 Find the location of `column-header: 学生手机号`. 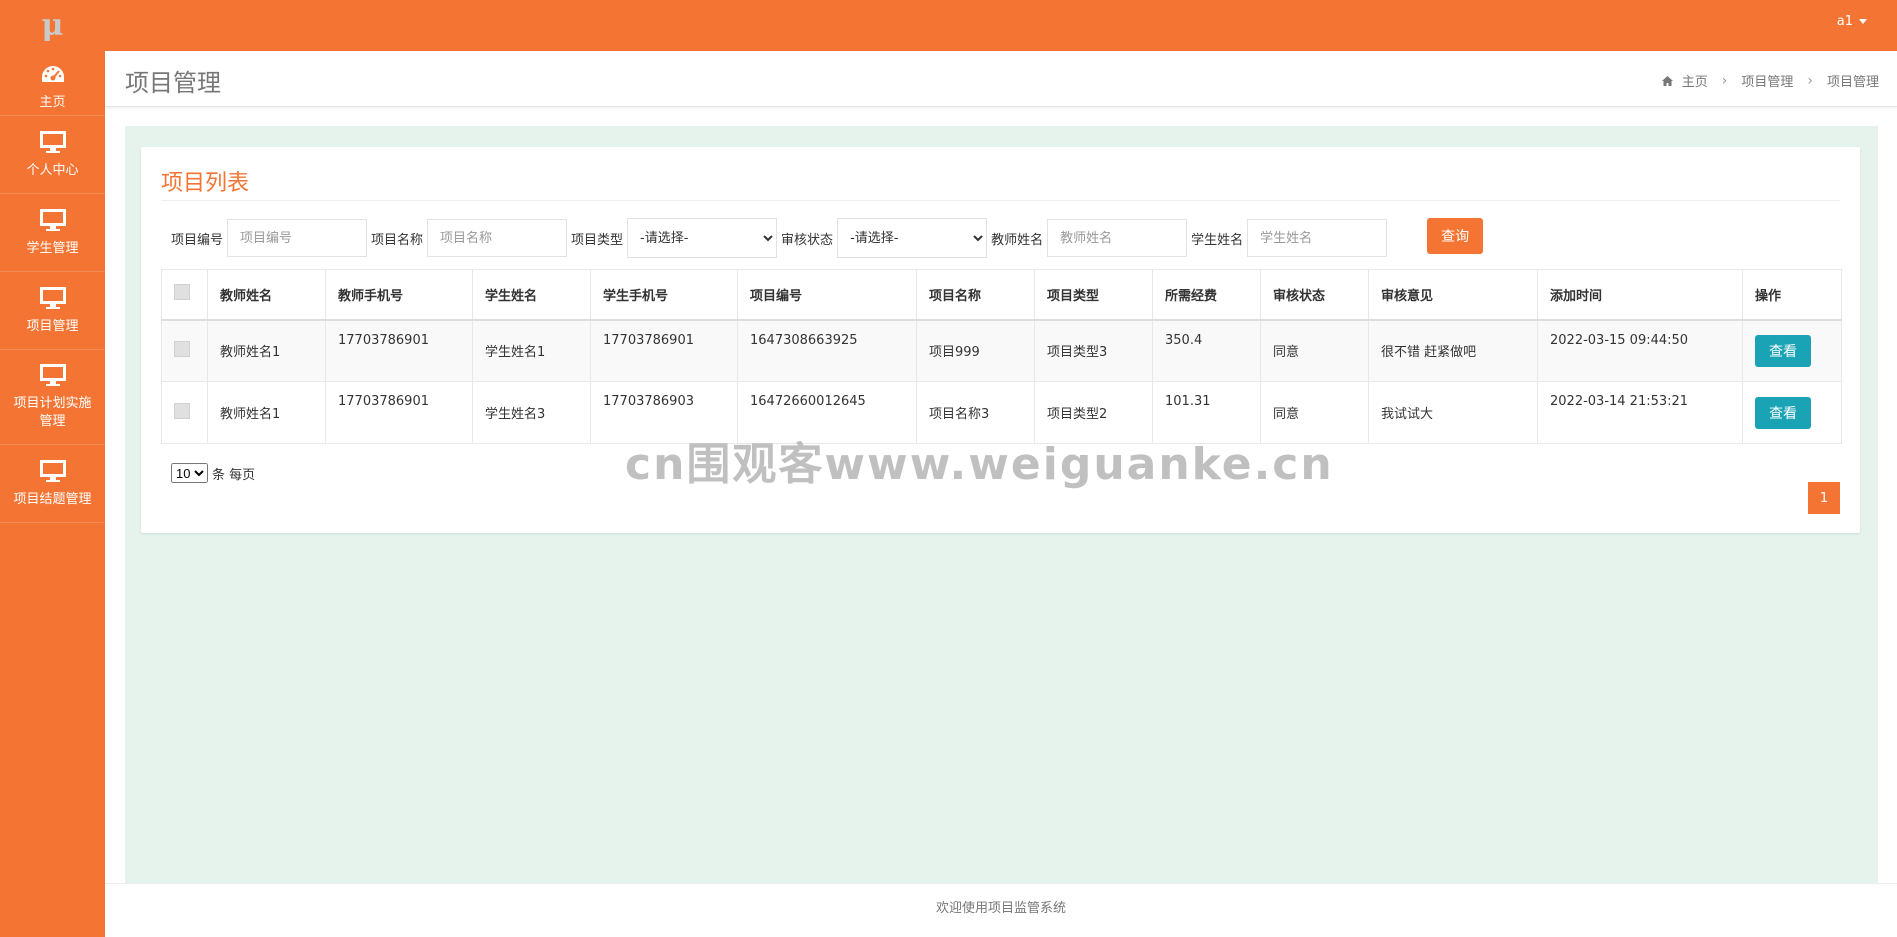

column-header: 学生手机号 is located at coordinates (664, 295).